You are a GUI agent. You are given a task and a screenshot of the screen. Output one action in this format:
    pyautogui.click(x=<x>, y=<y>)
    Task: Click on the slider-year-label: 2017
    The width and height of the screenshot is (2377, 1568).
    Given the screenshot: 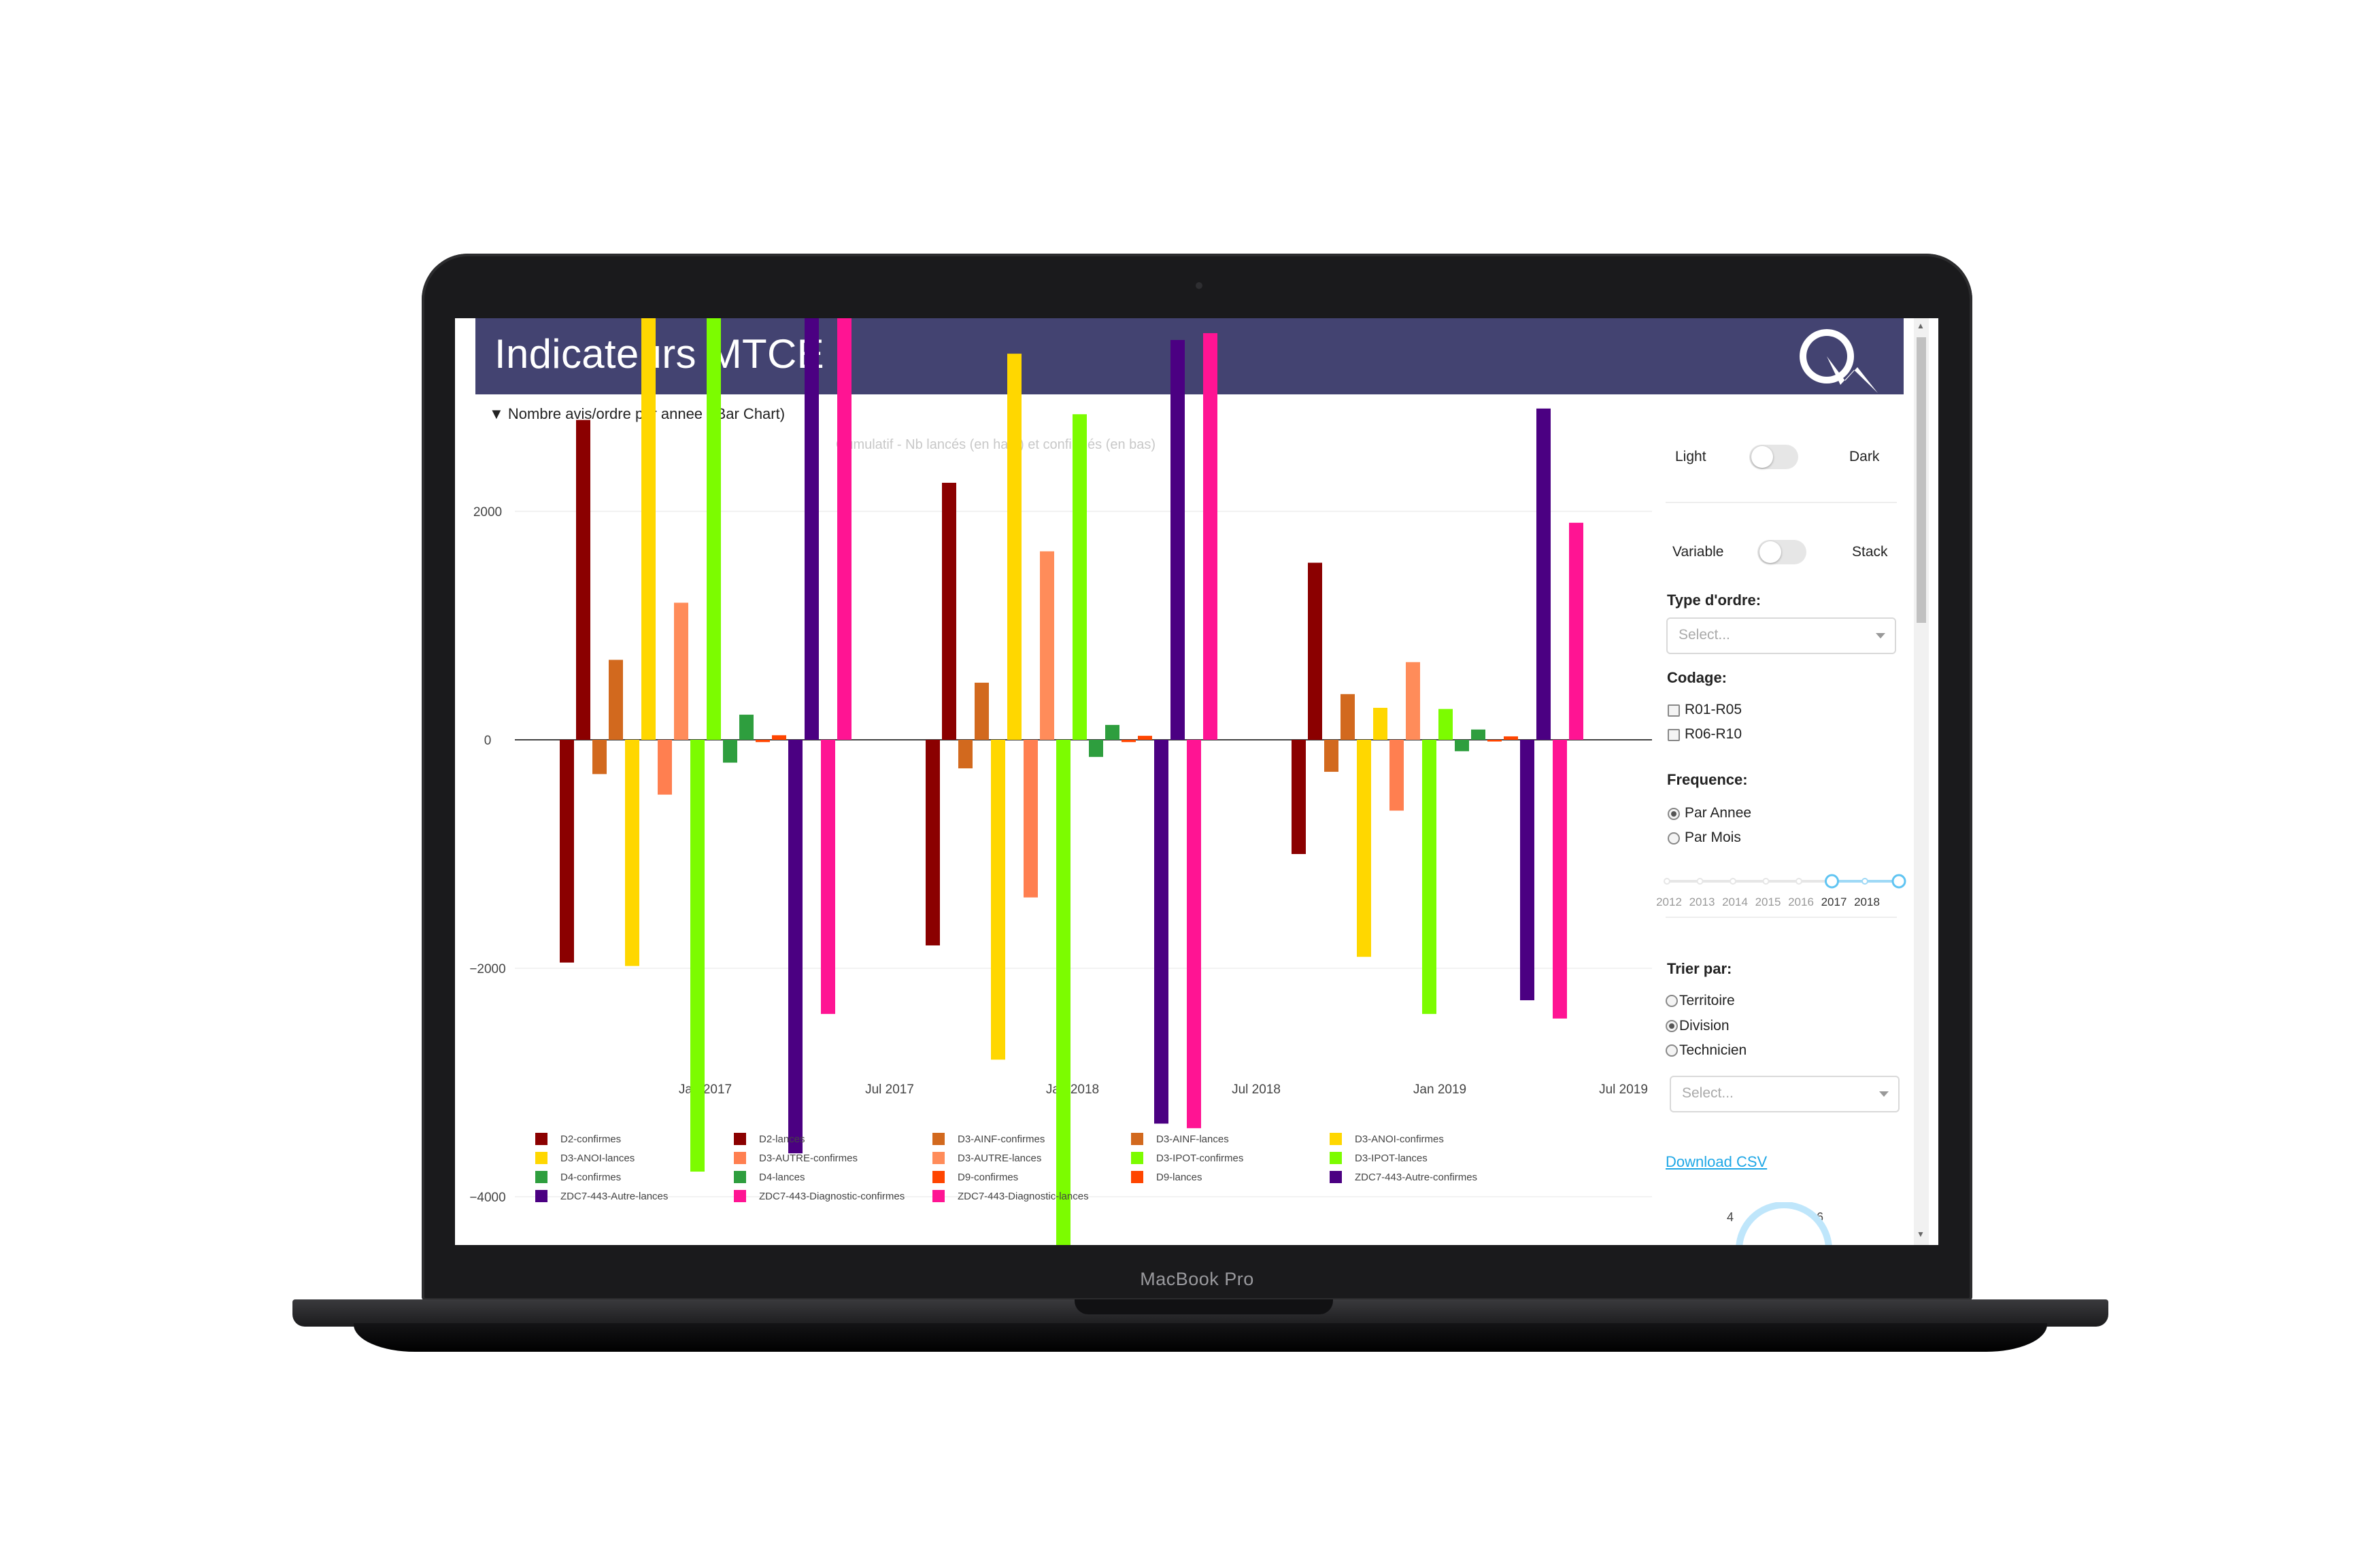 What is the action you would take?
    pyautogui.click(x=1834, y=902)
    